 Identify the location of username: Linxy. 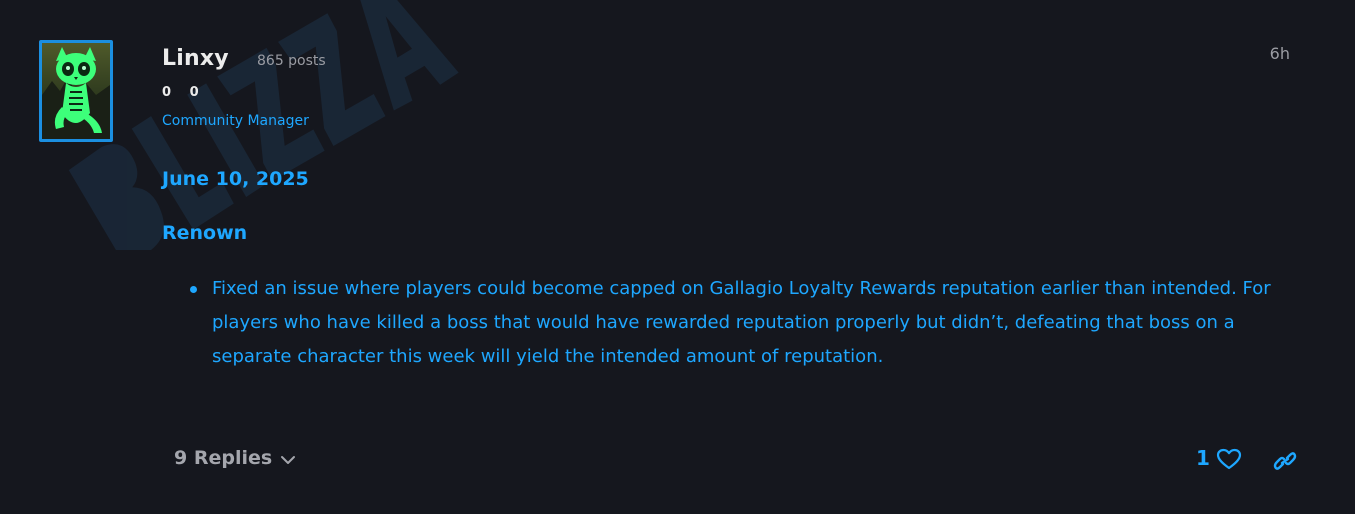
(195, 58).